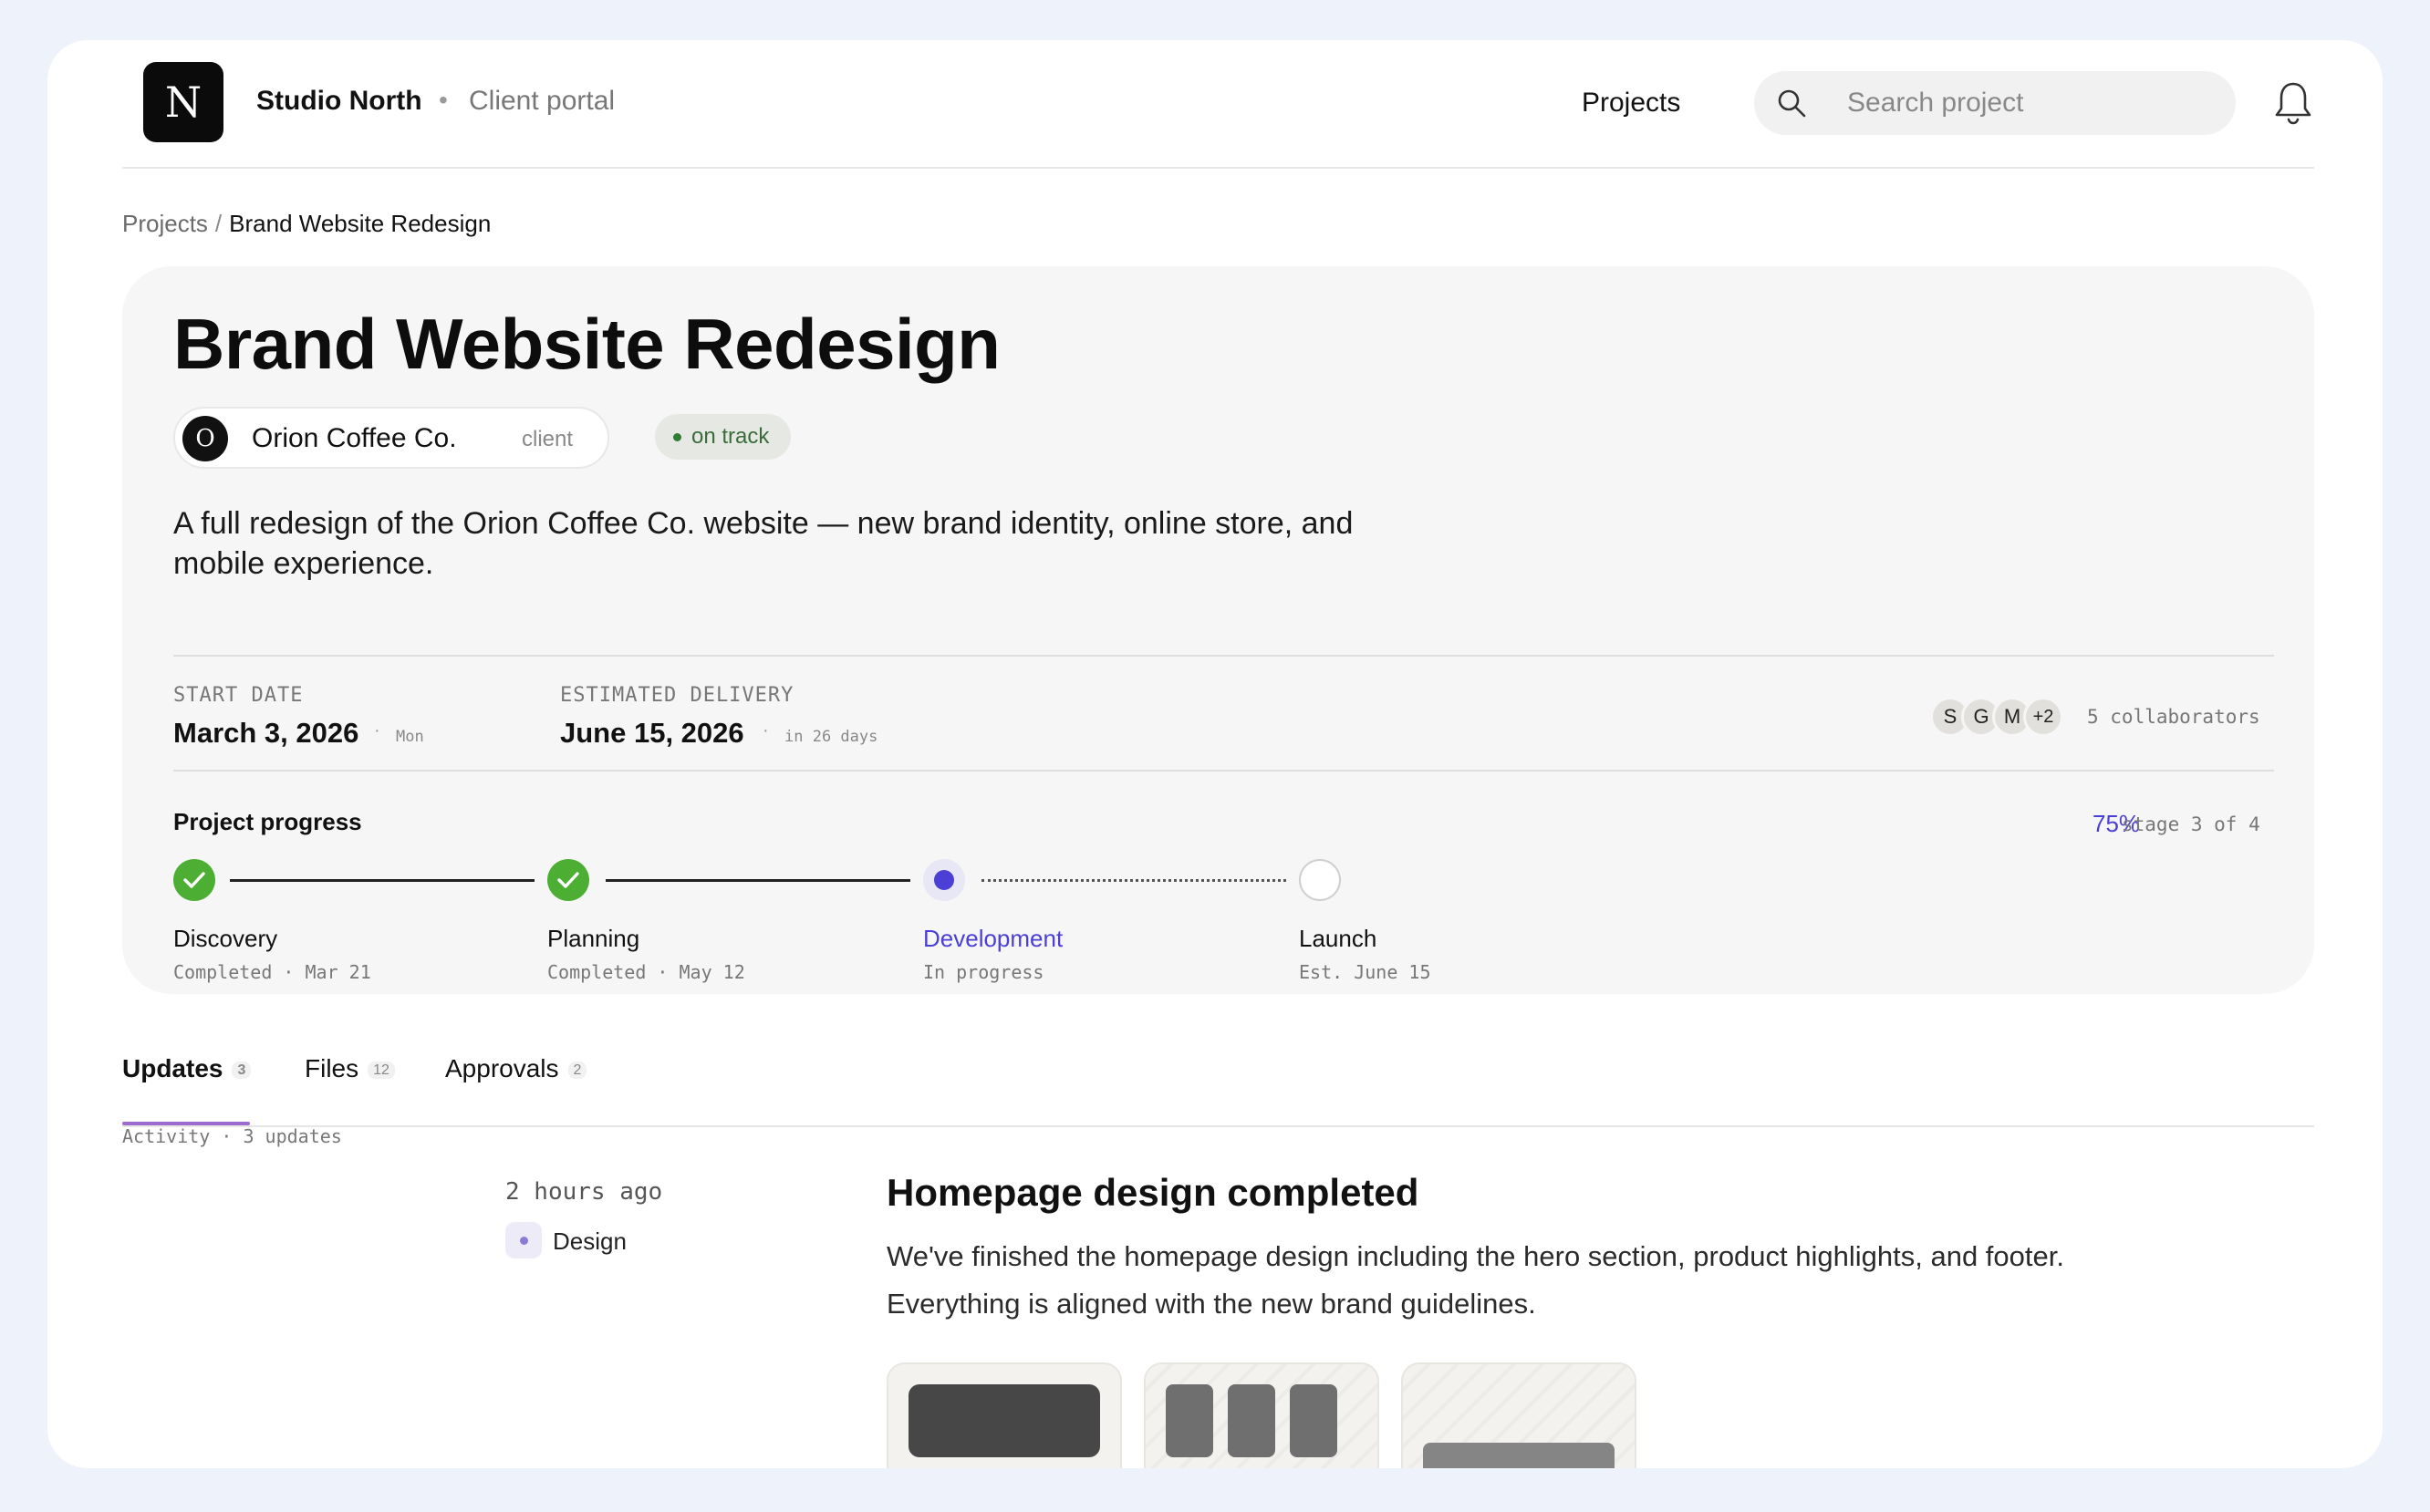 The height and width of the screenshot is (1512, 2430). Describe the element at coordinates (1338, 938) in the screenshot. I see `step-launch-label: Launch` at that location.